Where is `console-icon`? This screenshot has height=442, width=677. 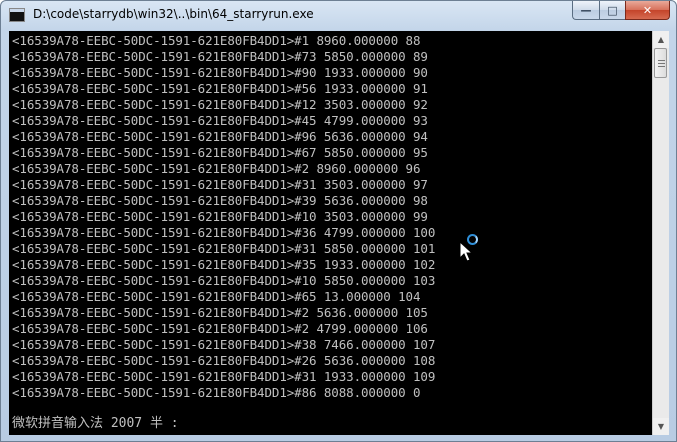 console-icon is located at coordinates (17, 15).